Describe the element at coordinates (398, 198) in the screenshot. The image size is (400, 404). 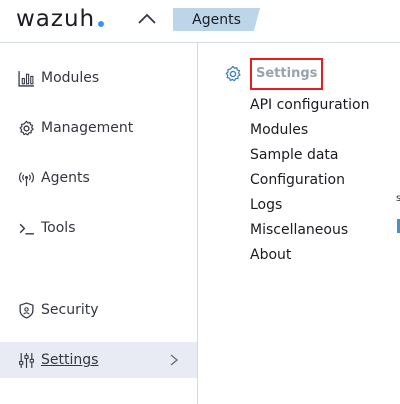
I see `partial-content-text: s` at that location.